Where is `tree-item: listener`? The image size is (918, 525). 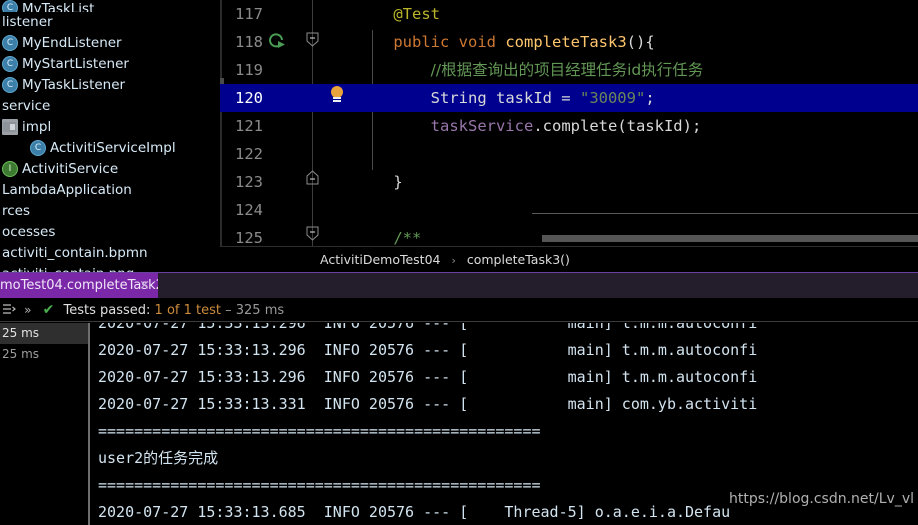 tree-item: listener is located at coordinates (110, 22).